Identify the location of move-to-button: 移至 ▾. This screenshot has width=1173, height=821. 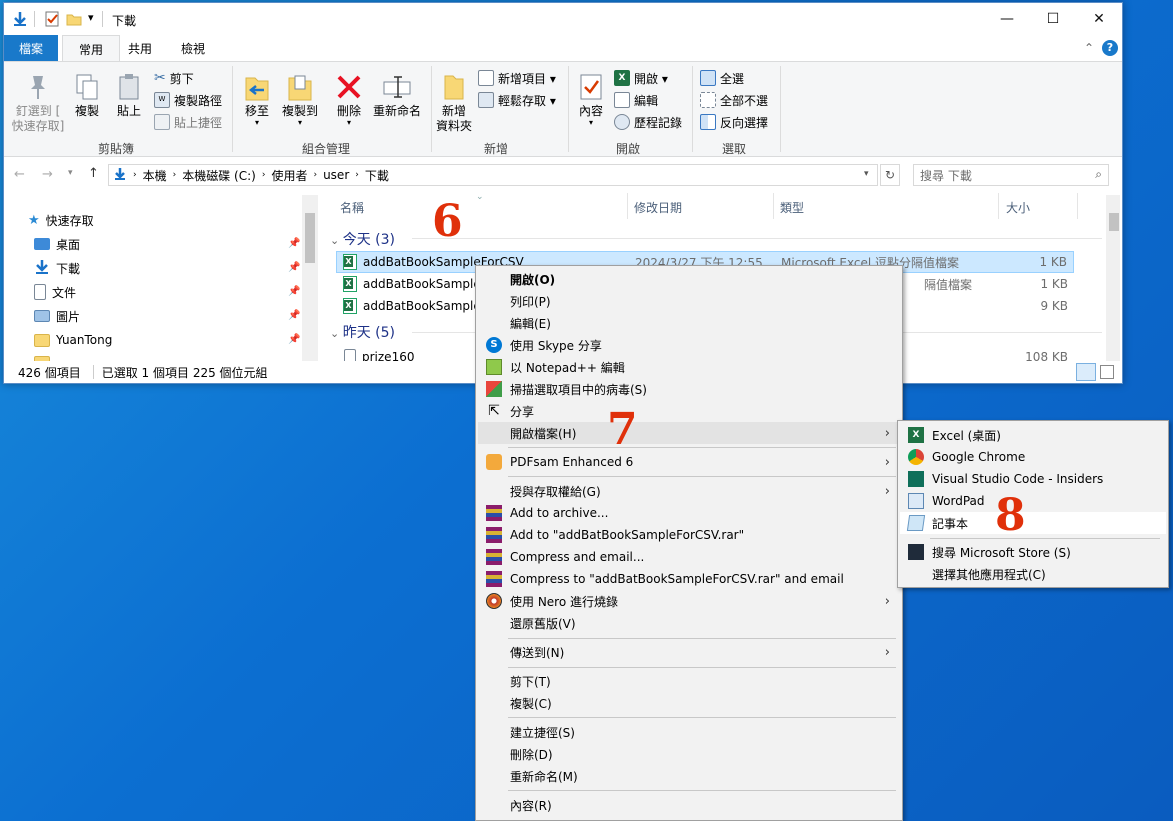
(257, 98).